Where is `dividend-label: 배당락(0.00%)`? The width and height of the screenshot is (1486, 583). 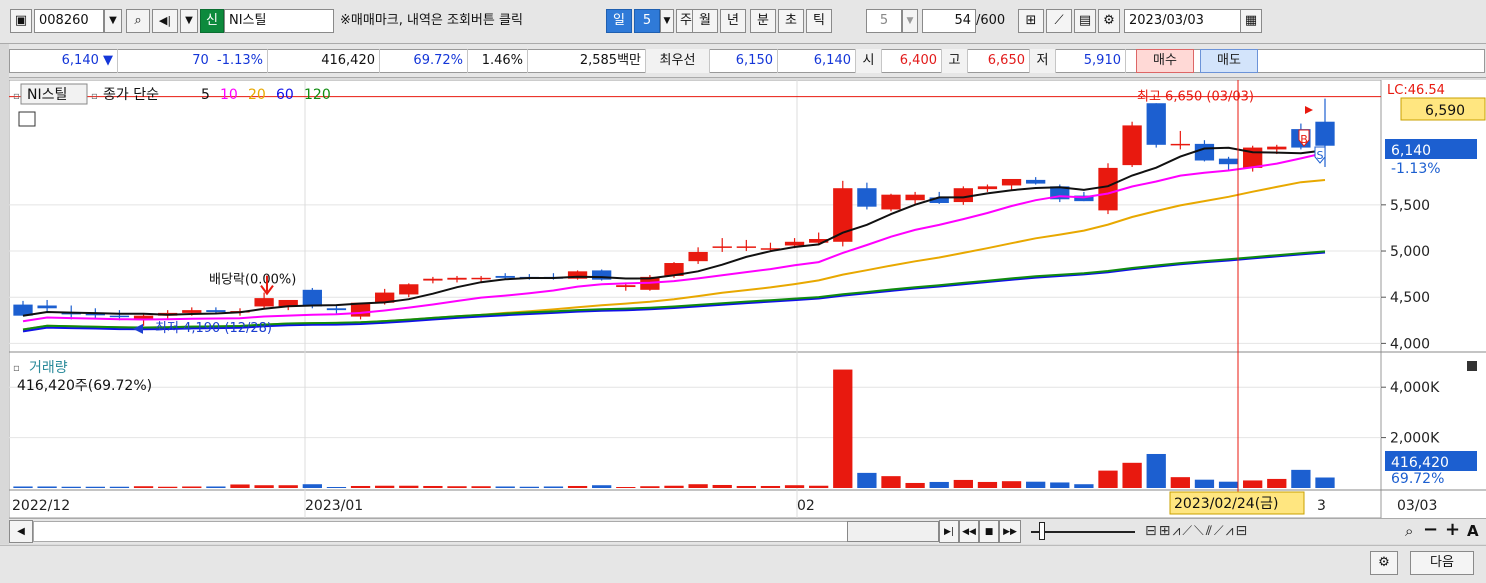
dividend-label: 배당락(0.00%) is located at coordinates (252, 279).